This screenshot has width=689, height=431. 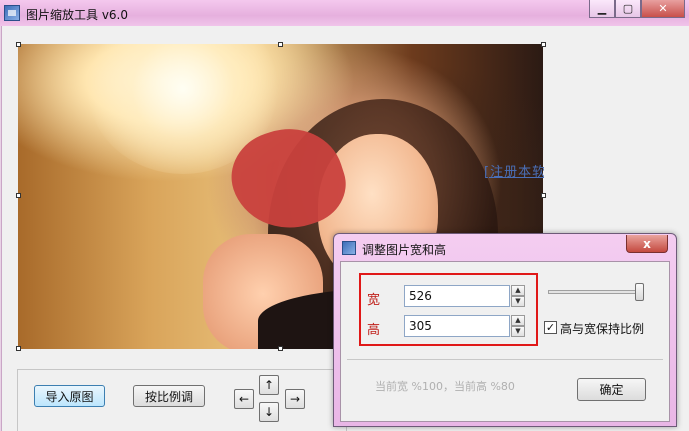 I want to click on dialog-close-icon: x, so click(x=647, y=243).